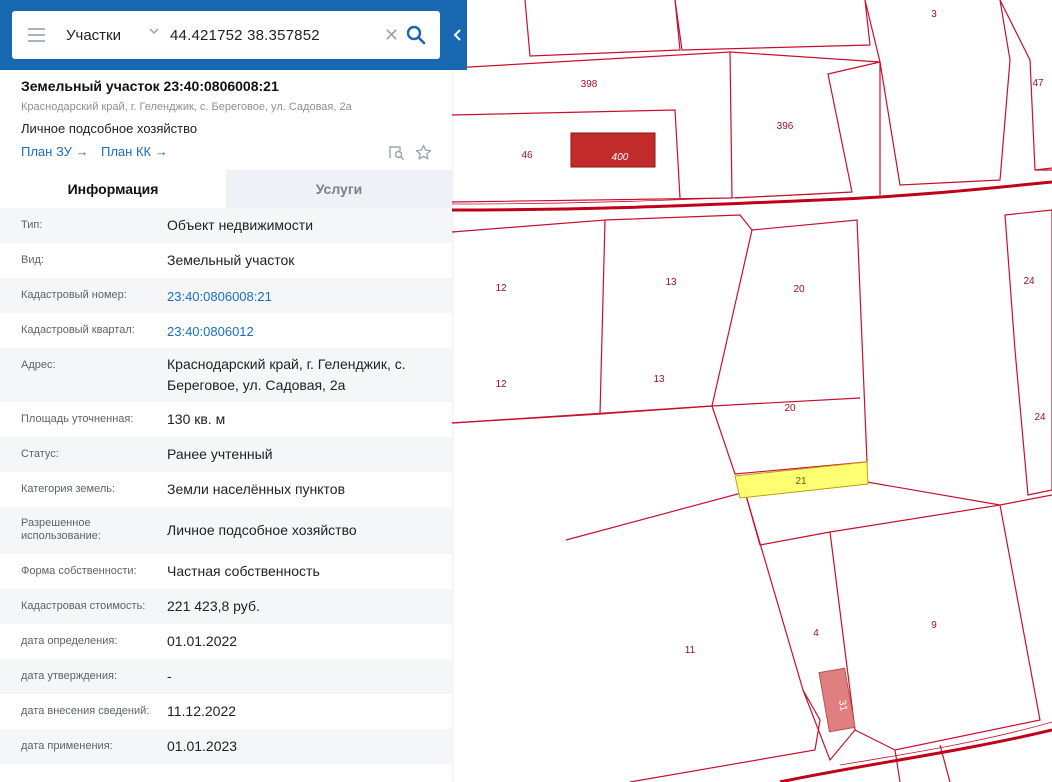 The width and height of the screenshot is (1052, 782). I want to click on property-row: дата применения: 01.01.2023, so click(226, 746).